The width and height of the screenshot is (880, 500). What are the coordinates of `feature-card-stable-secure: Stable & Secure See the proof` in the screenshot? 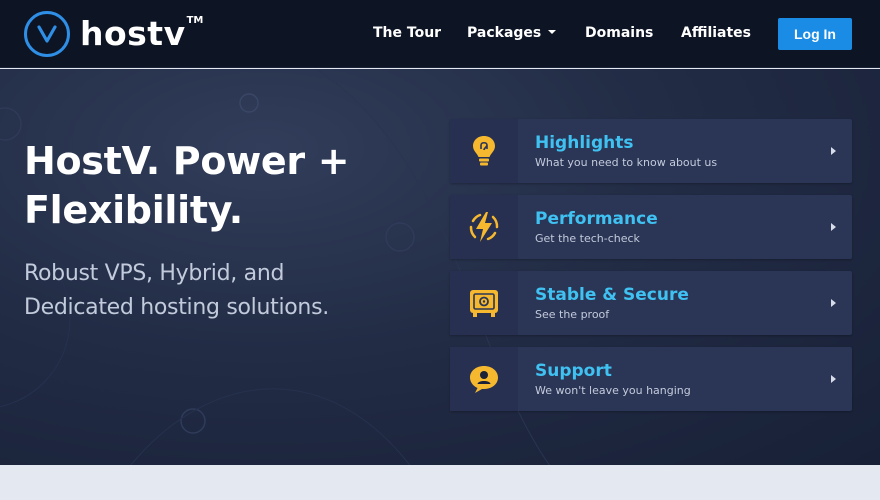 It's located at (651, 303).